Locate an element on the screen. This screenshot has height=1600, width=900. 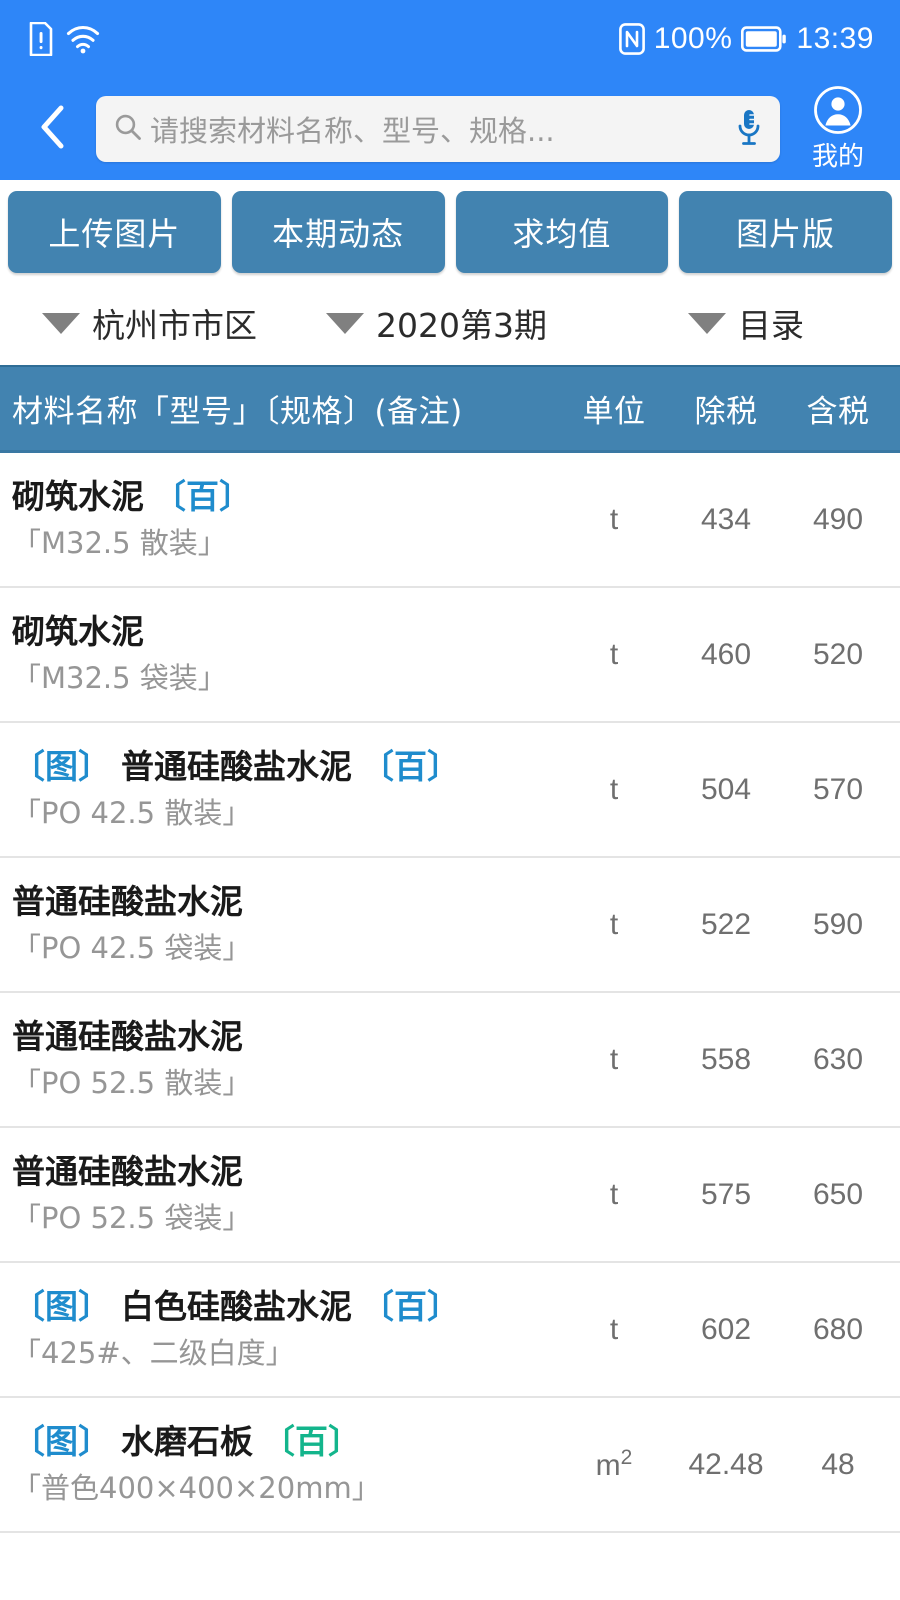
incl-tax-cell: 590 is located at coordinates (838, 924).